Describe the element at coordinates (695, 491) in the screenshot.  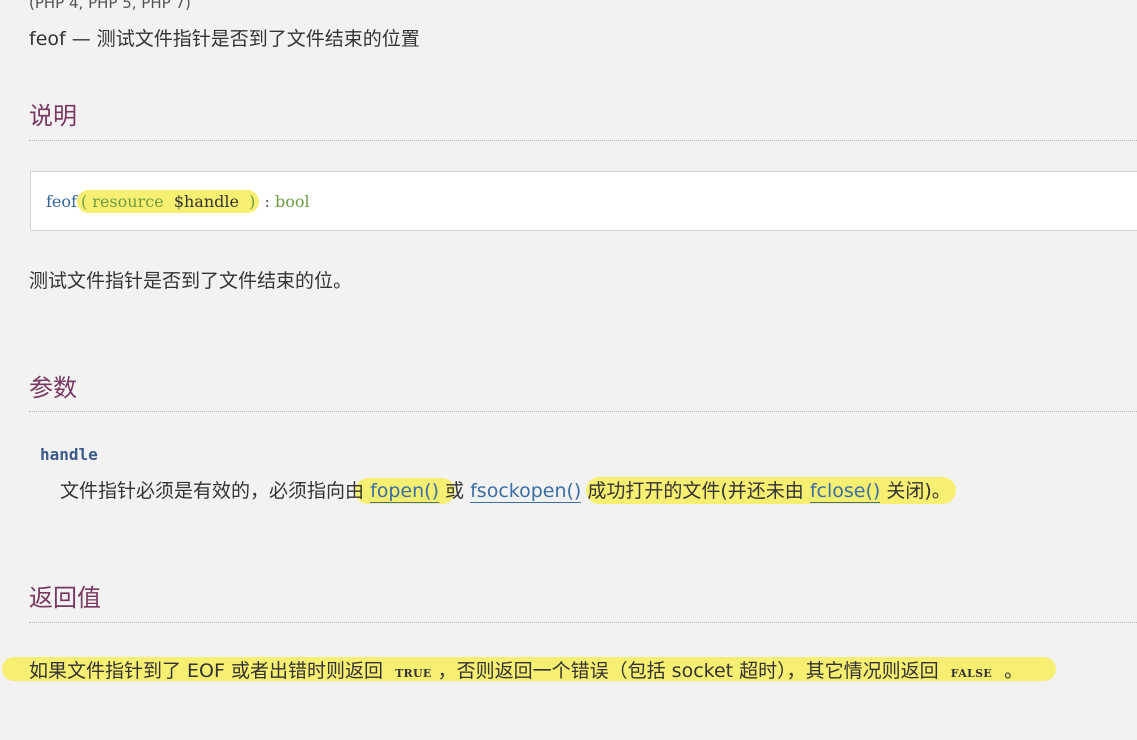
I see `param-text-middle: 成功打开的文件(并还未由` at that location.